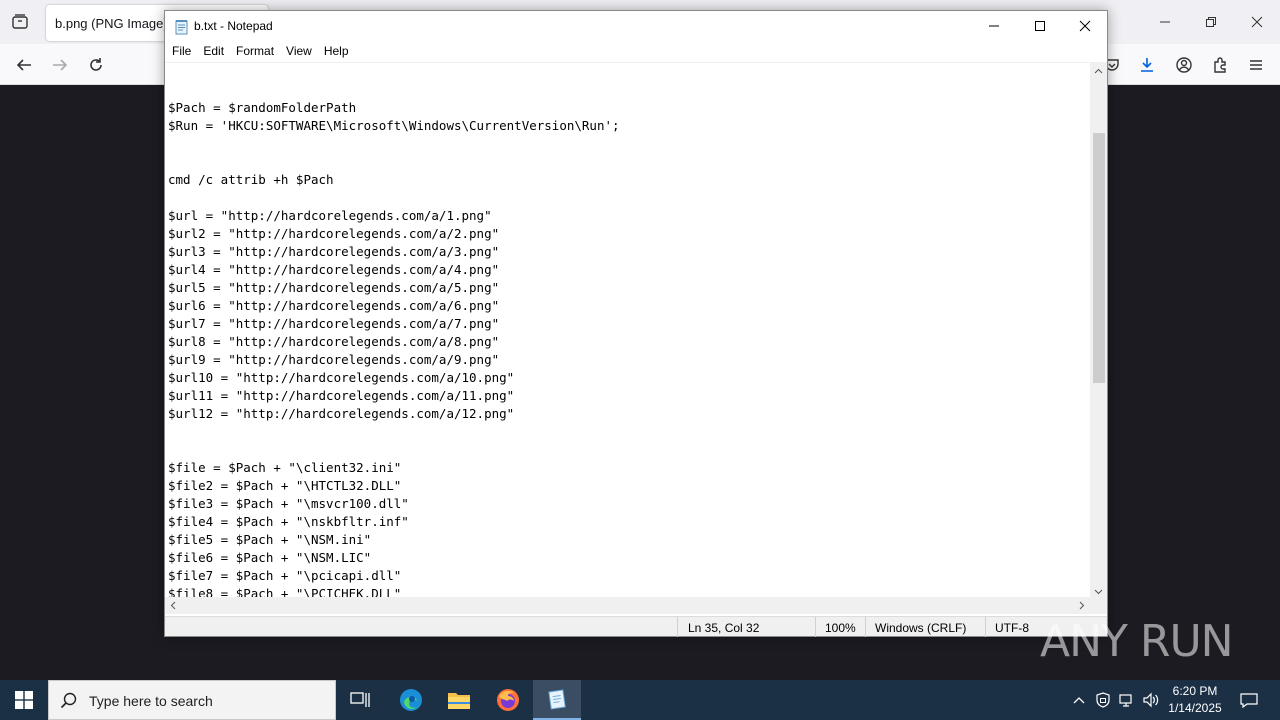 The image size is (1280, 720). What do you see at coordinates (636, 51) in the screenshot?
I see `notepad-menu-bar: File Edit Format View Help` at bounding box center [636, 51].